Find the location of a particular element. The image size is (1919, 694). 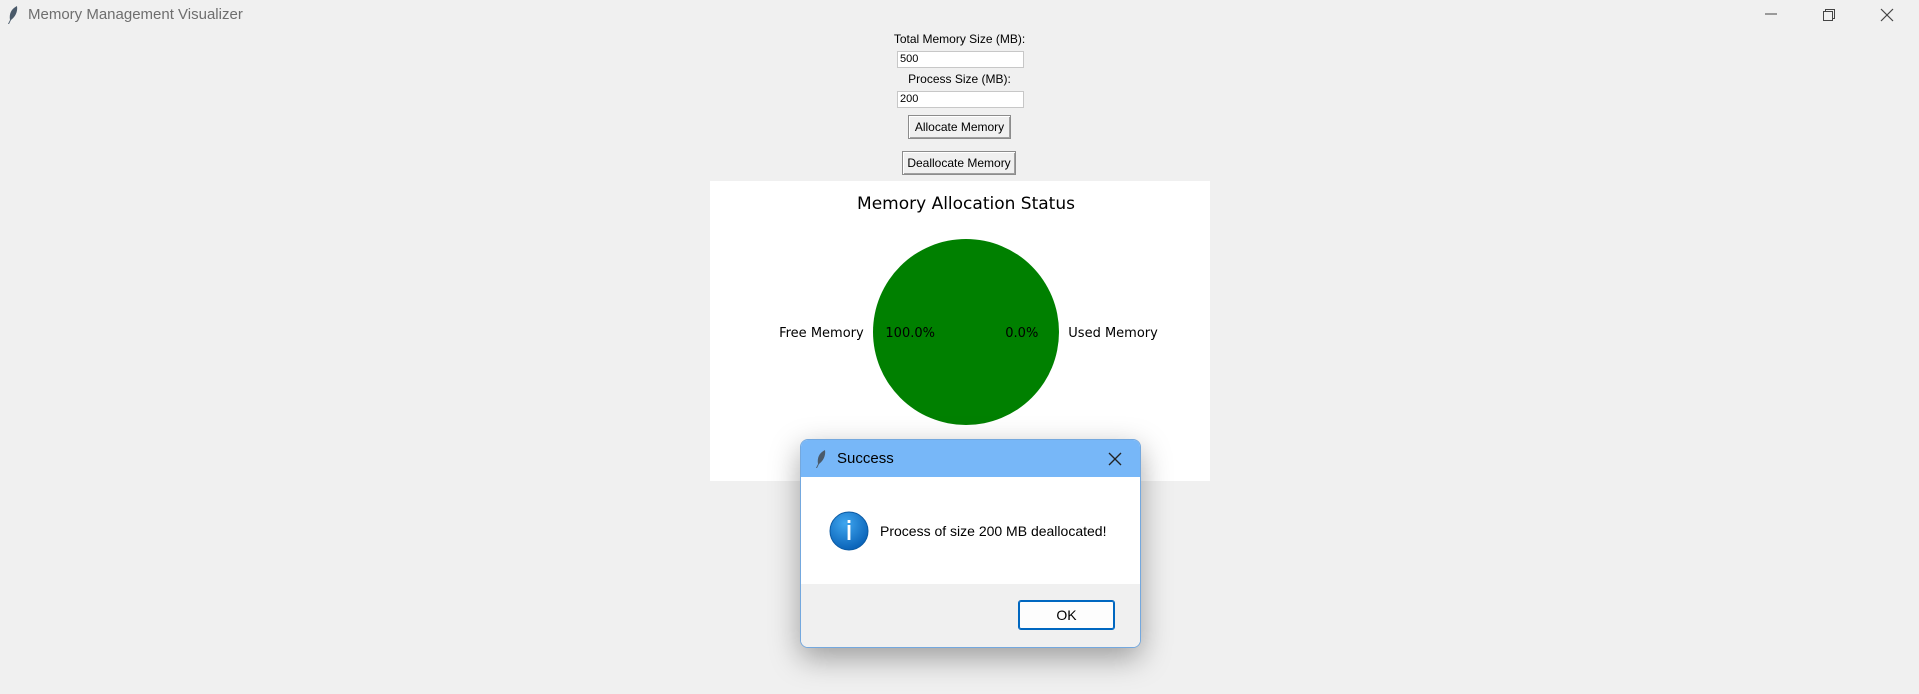

slice-label: Used Memory is located at coordinates (1113, 333).